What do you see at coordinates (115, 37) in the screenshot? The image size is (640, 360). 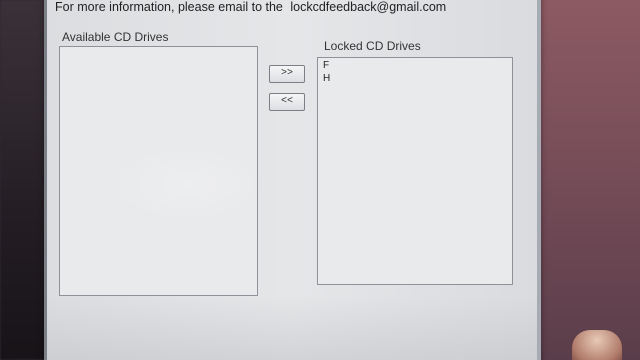 I see `available-drives-label: Available CD Drives` at bounding box center [115, 37].